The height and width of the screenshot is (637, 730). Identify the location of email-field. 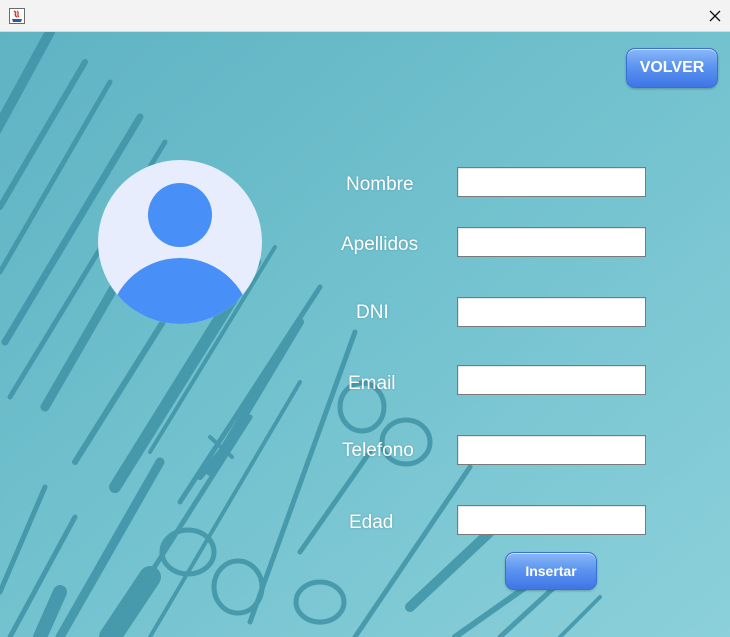
(551, 380).